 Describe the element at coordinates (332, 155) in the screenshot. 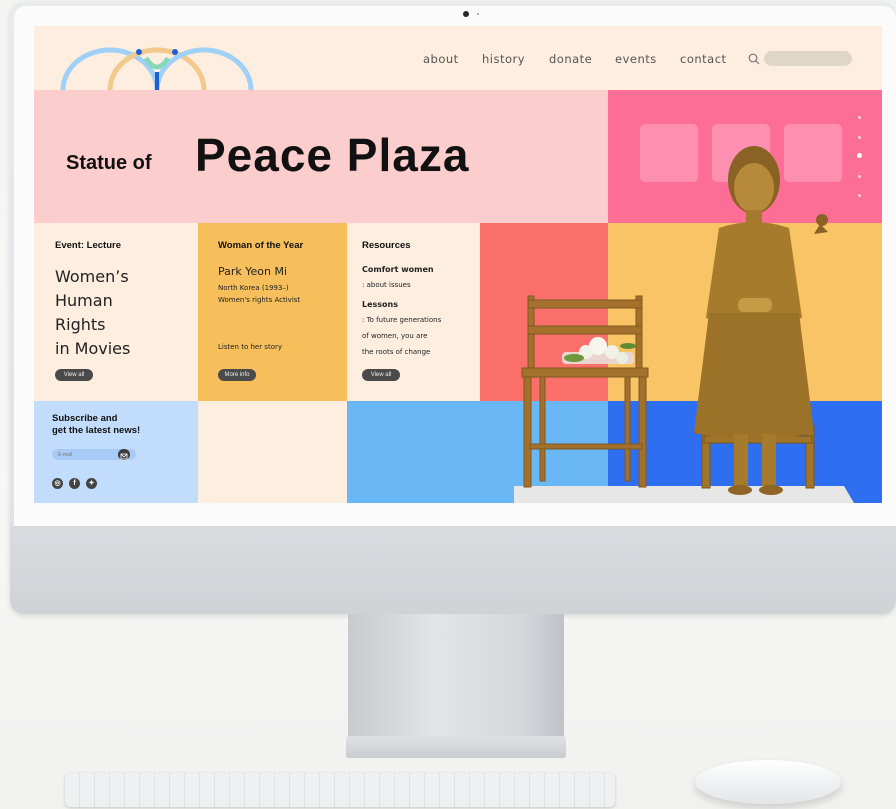

I see `hero-title-large: Peace Plaza` at that location.